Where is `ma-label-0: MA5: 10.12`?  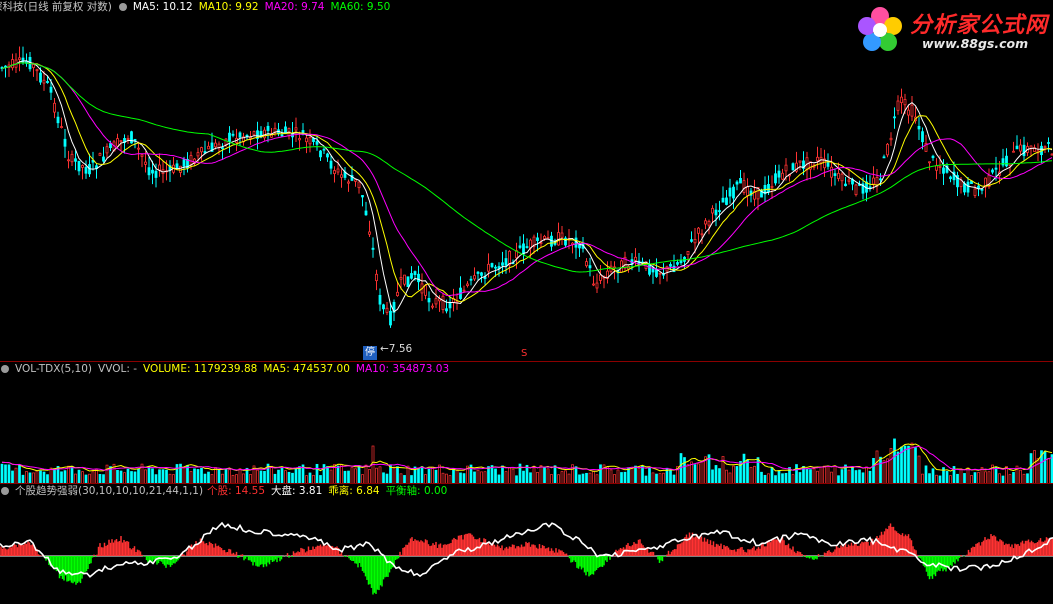 ma-label-0: MA5: 10.12 is located at coordinates (162, 7).